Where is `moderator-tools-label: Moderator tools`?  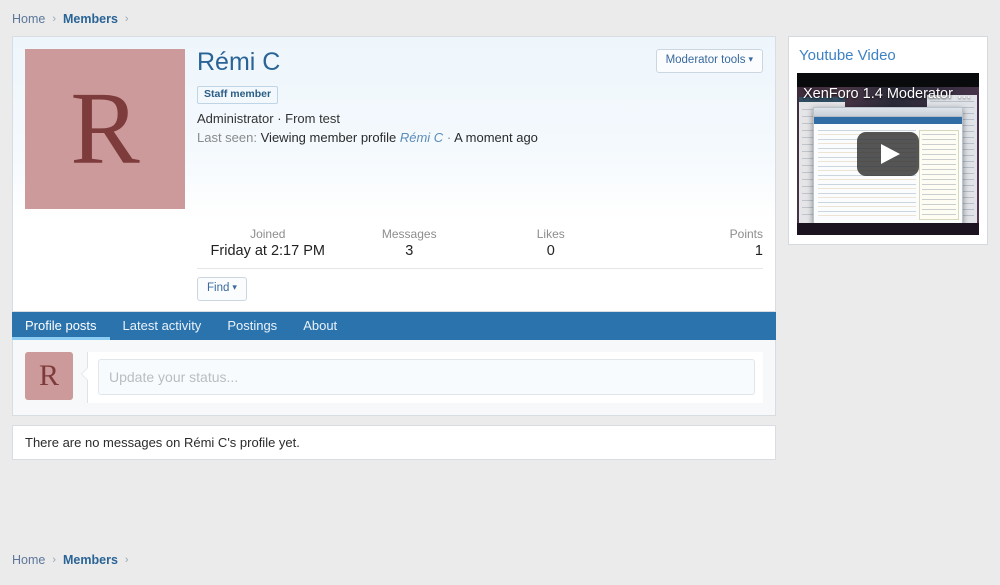
moderator-tools-label: Moderator tools is located at coordinates (705, 60).